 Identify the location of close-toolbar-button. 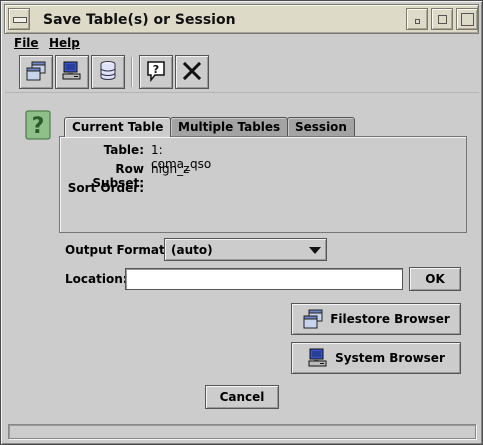
(192, 72).